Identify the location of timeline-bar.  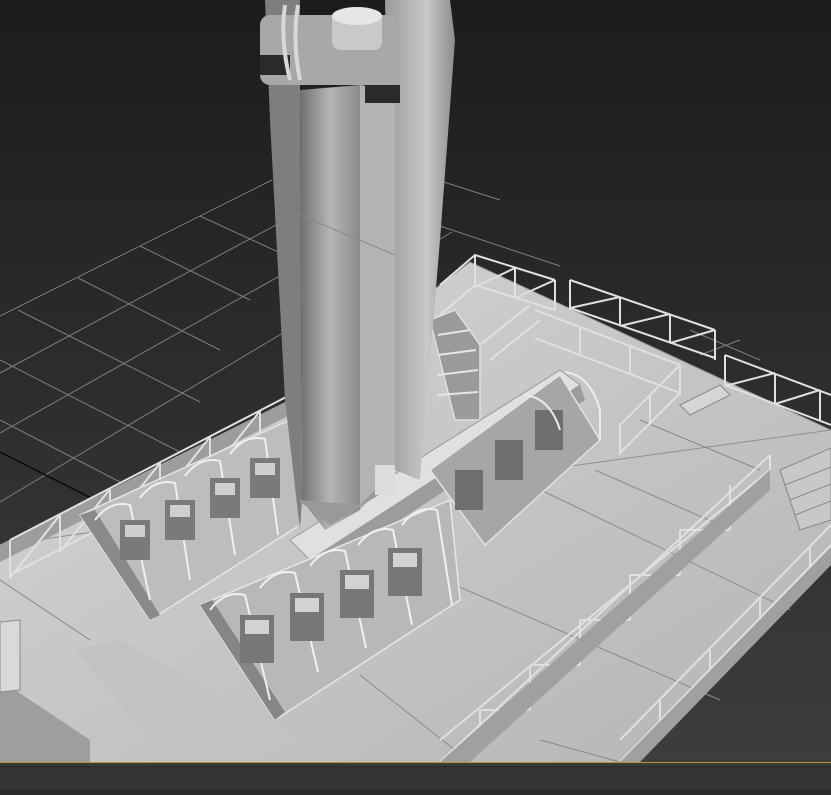
(415, 778).